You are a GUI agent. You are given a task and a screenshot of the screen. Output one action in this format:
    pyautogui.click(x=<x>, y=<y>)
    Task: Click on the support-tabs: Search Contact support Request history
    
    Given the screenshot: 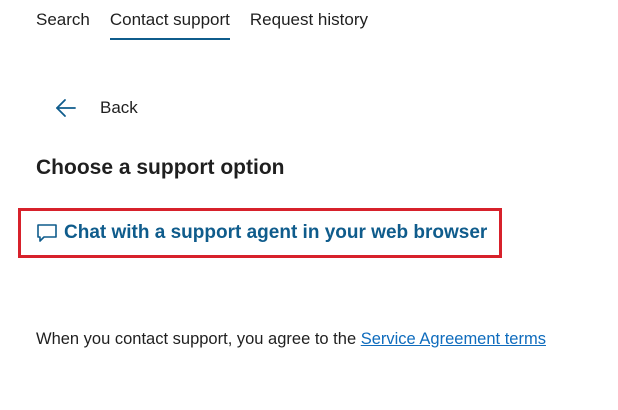 What is the action you would take?
    pyautogui.click(x=202, y=25)
    